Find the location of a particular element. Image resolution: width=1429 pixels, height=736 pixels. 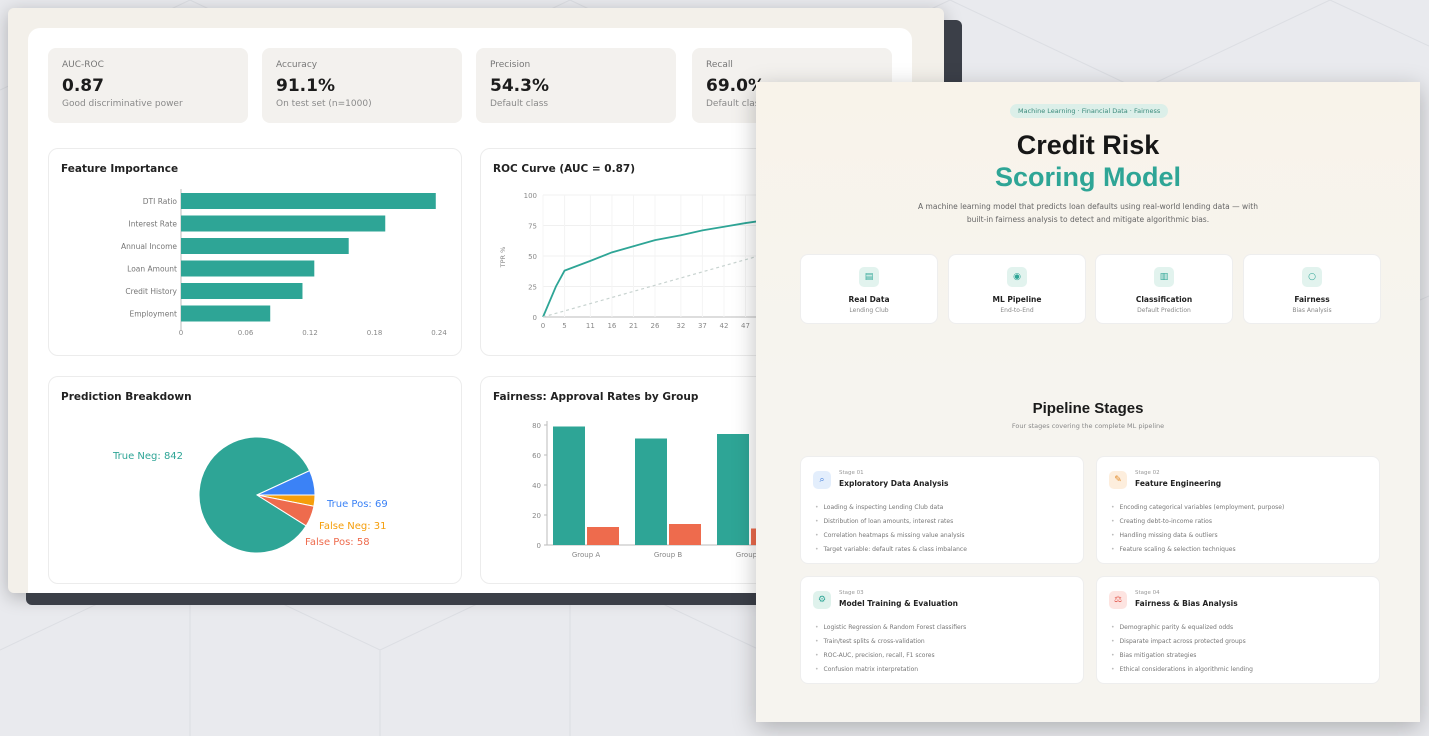

pie-label: False Neg: 31 is located at coordinates (353, 526).